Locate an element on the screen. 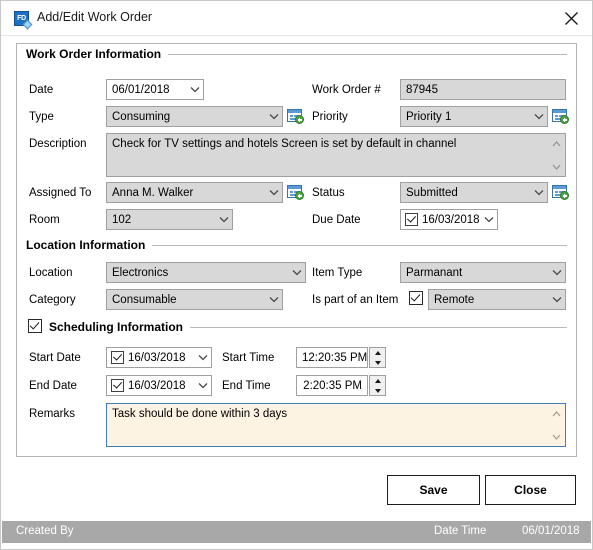 This screenshot has width=593, height=550. end-time-field: 2:20:35 PM is located at coordinates (332, 385).